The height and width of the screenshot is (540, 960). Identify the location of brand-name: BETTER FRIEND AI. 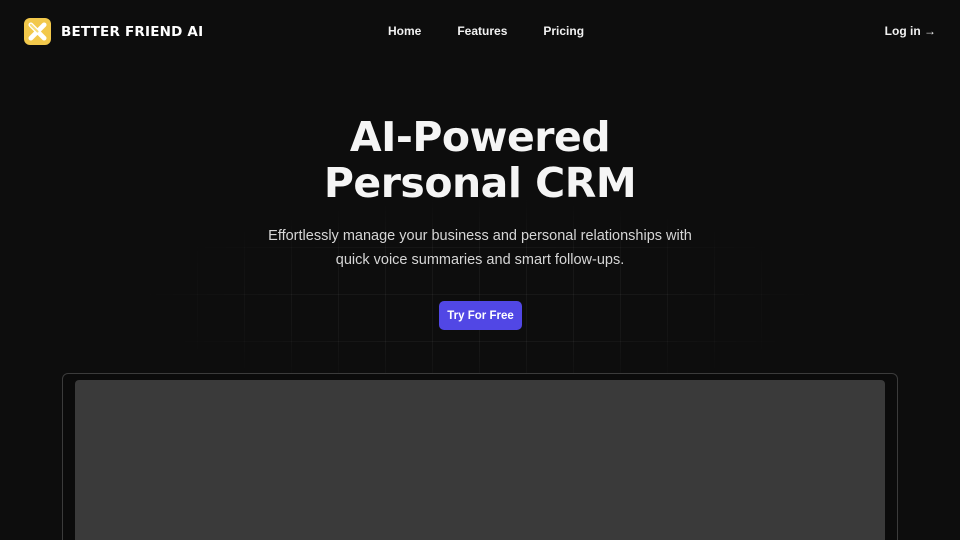
(132, 31).